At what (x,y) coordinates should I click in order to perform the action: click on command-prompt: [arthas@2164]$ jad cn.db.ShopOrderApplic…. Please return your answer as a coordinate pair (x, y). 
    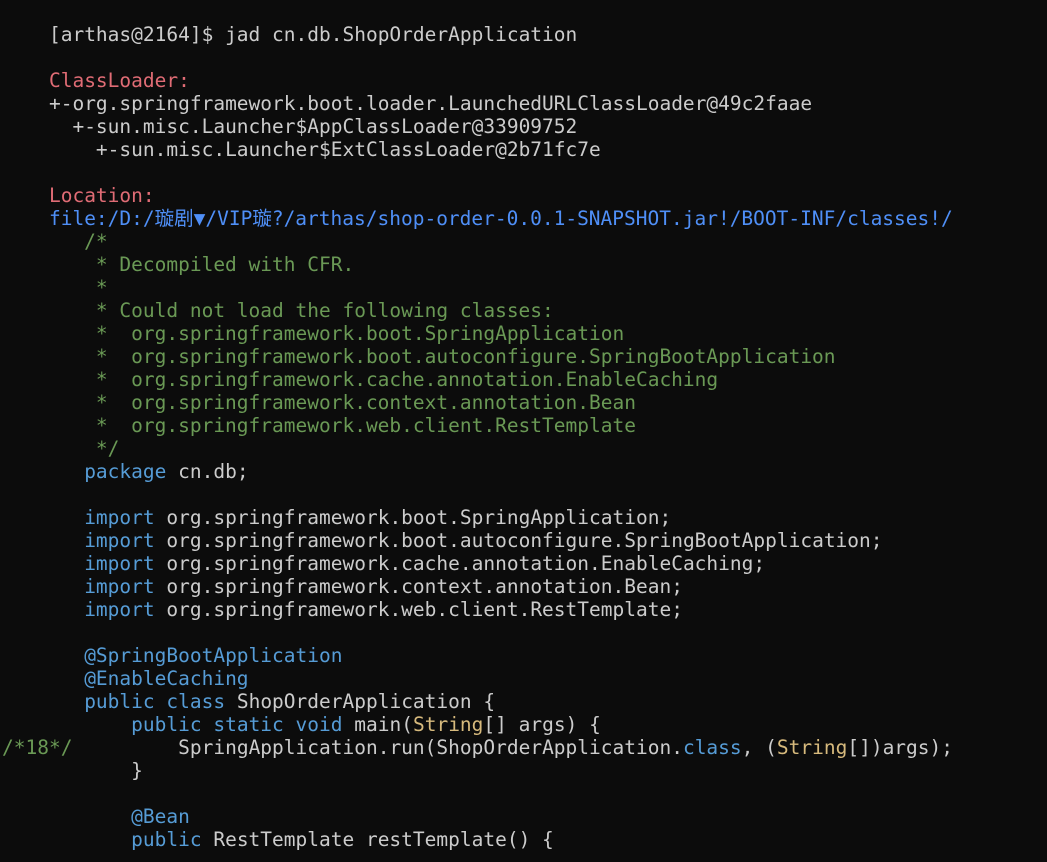
    Looking at the image, I should click on (313, 34).